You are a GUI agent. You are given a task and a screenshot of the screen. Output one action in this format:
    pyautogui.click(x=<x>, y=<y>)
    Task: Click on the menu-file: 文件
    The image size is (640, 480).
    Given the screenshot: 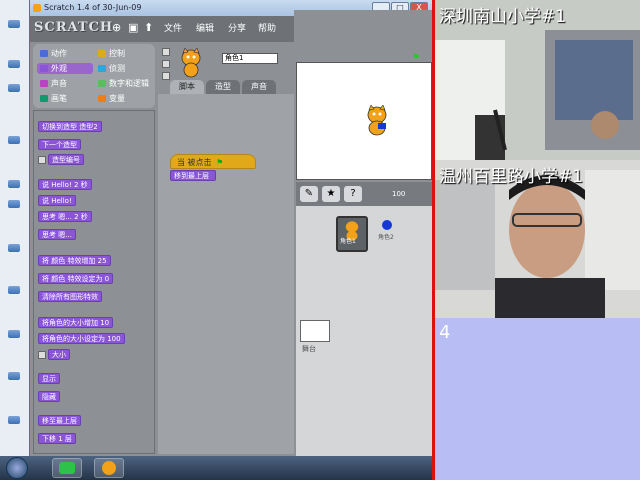 What is the action you would take?
    pyautogui.click(x=173, y=29)
    